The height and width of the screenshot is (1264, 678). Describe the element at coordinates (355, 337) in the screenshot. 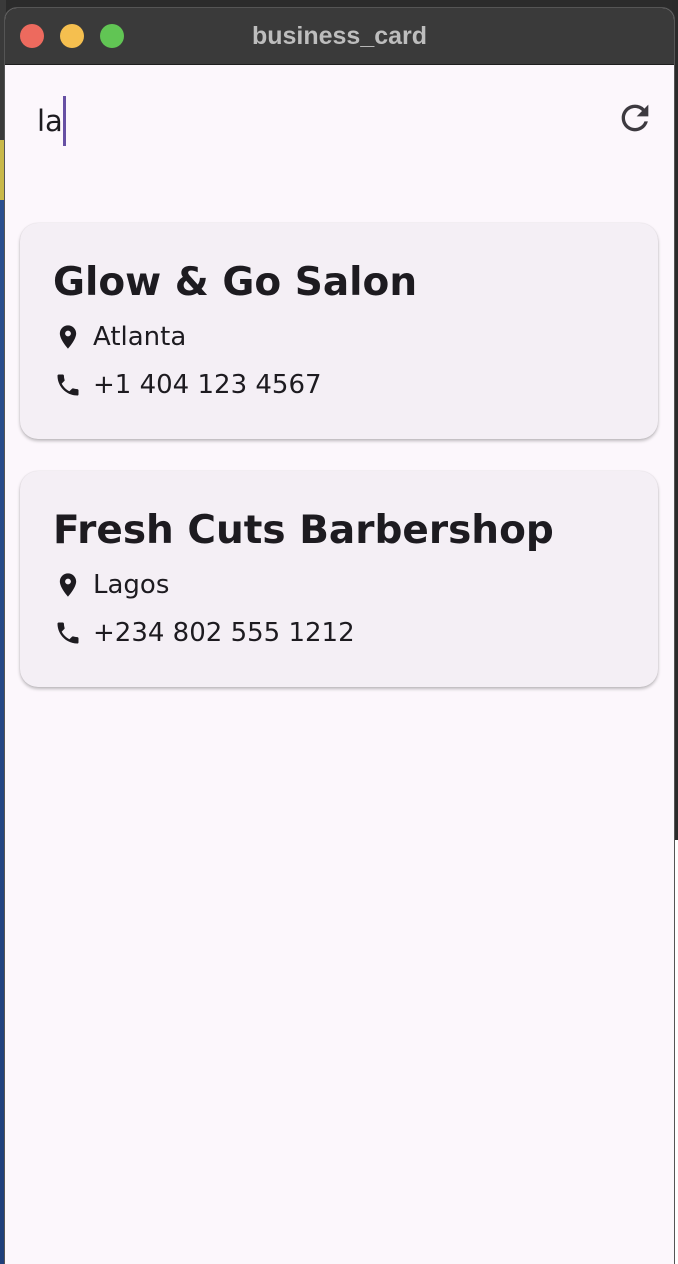

I see `location-row: Atlanta` at that location.